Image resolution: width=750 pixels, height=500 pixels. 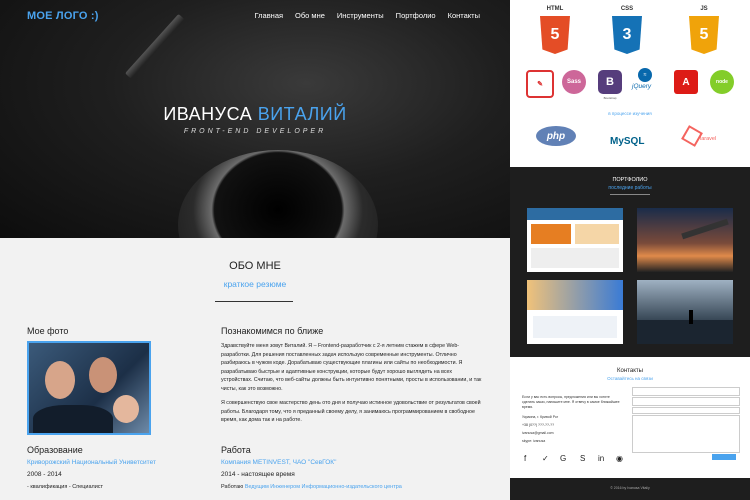 What do you see at coordinates (48, 331) in the screenshot?
I see `photo-heading: Мое фото` at bounding box center [48, 331].